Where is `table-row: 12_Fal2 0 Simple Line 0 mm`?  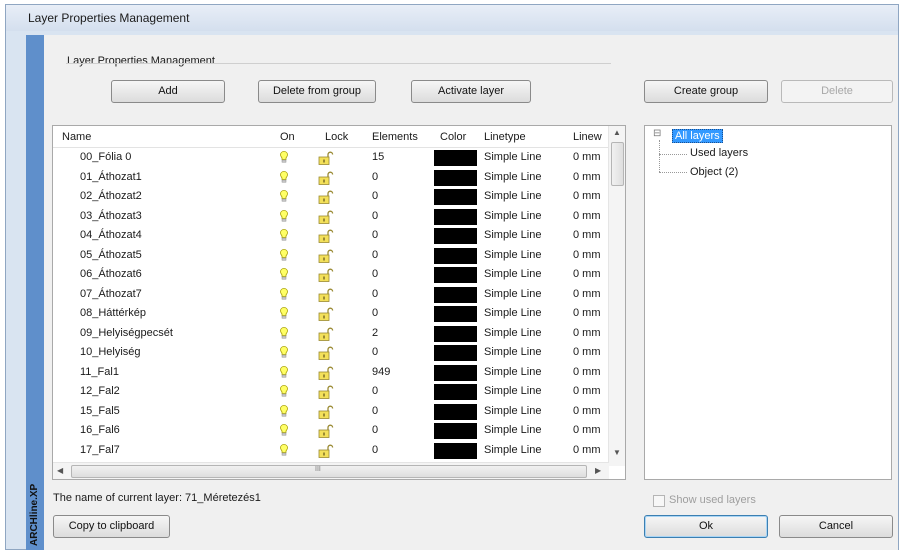
table-row: 12_Fal2 0 Simple Line 0 mm is located at coordinates (330, 392).